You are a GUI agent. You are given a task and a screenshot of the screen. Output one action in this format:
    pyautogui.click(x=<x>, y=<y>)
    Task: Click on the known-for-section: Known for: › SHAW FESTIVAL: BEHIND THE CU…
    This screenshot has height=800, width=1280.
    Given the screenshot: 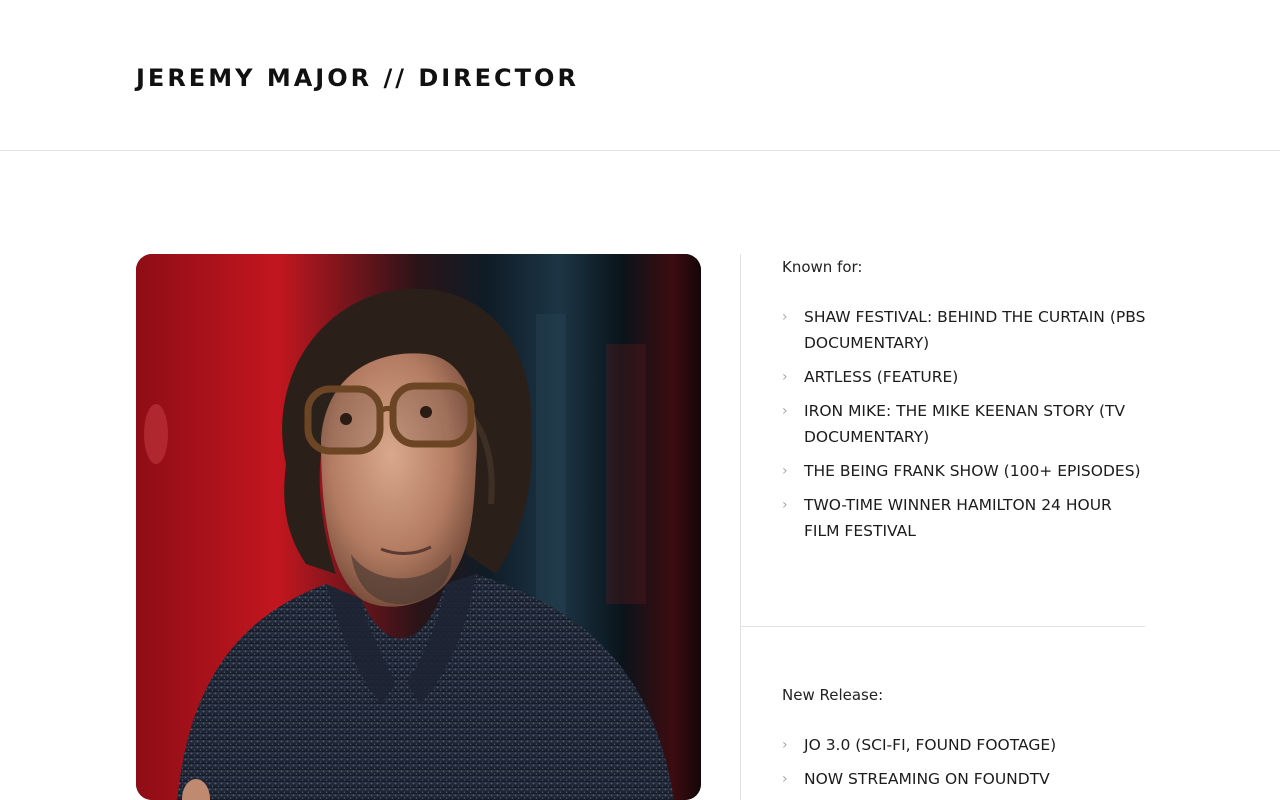 What is the action you would take?
    pyautogui.click(x=943, y=399)
    